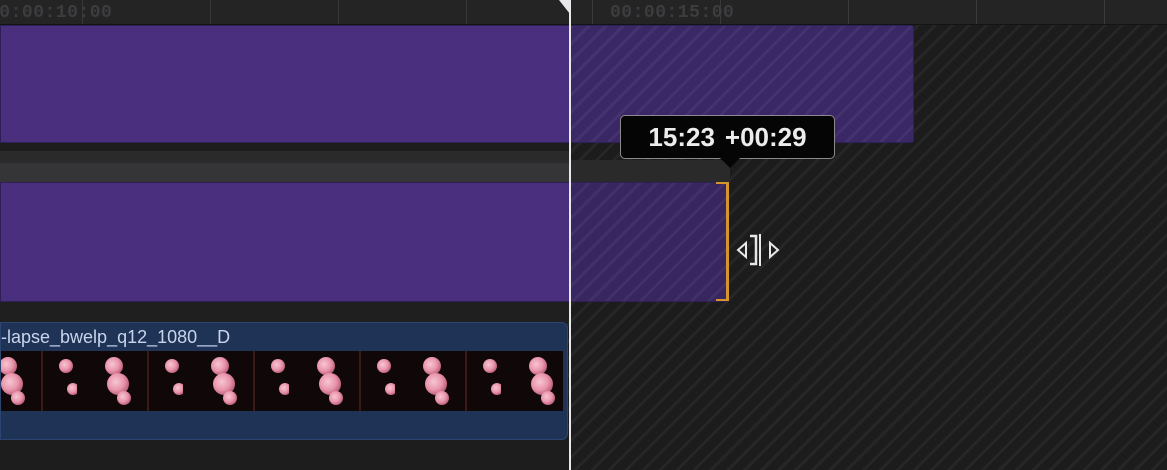 This screenshot has width=1167, height=470. I want to click on ruler-timecode-right: 00:00:15:00, so click(672, 13).